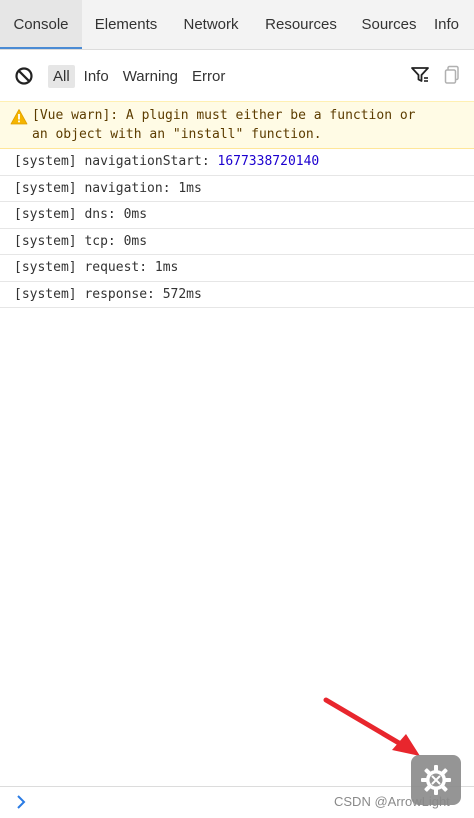 Image resolution: width=474 pixels, height=818 pixels. Describe the element at coordinates (208, 76) in the screenshot. I see `filter-error-button: Error` at that location.